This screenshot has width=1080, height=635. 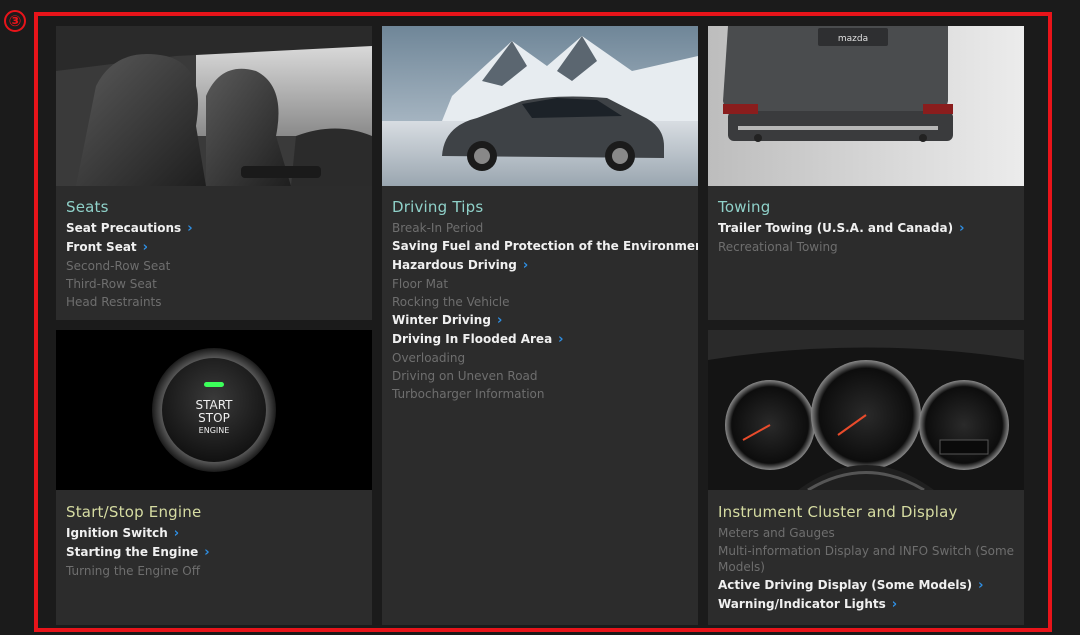 What do you see at coordinates (214, 418) in the screenshot?
I see `button-stop-text: STOP` at bounding box center [214, 418].